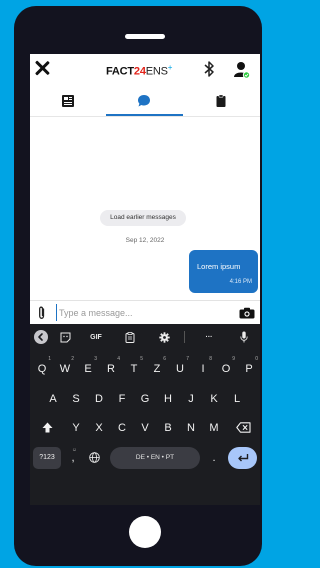  Describe the element at coordinates (74, 450) in the screenshot. I see `emoji-hint: ☺` at that location.